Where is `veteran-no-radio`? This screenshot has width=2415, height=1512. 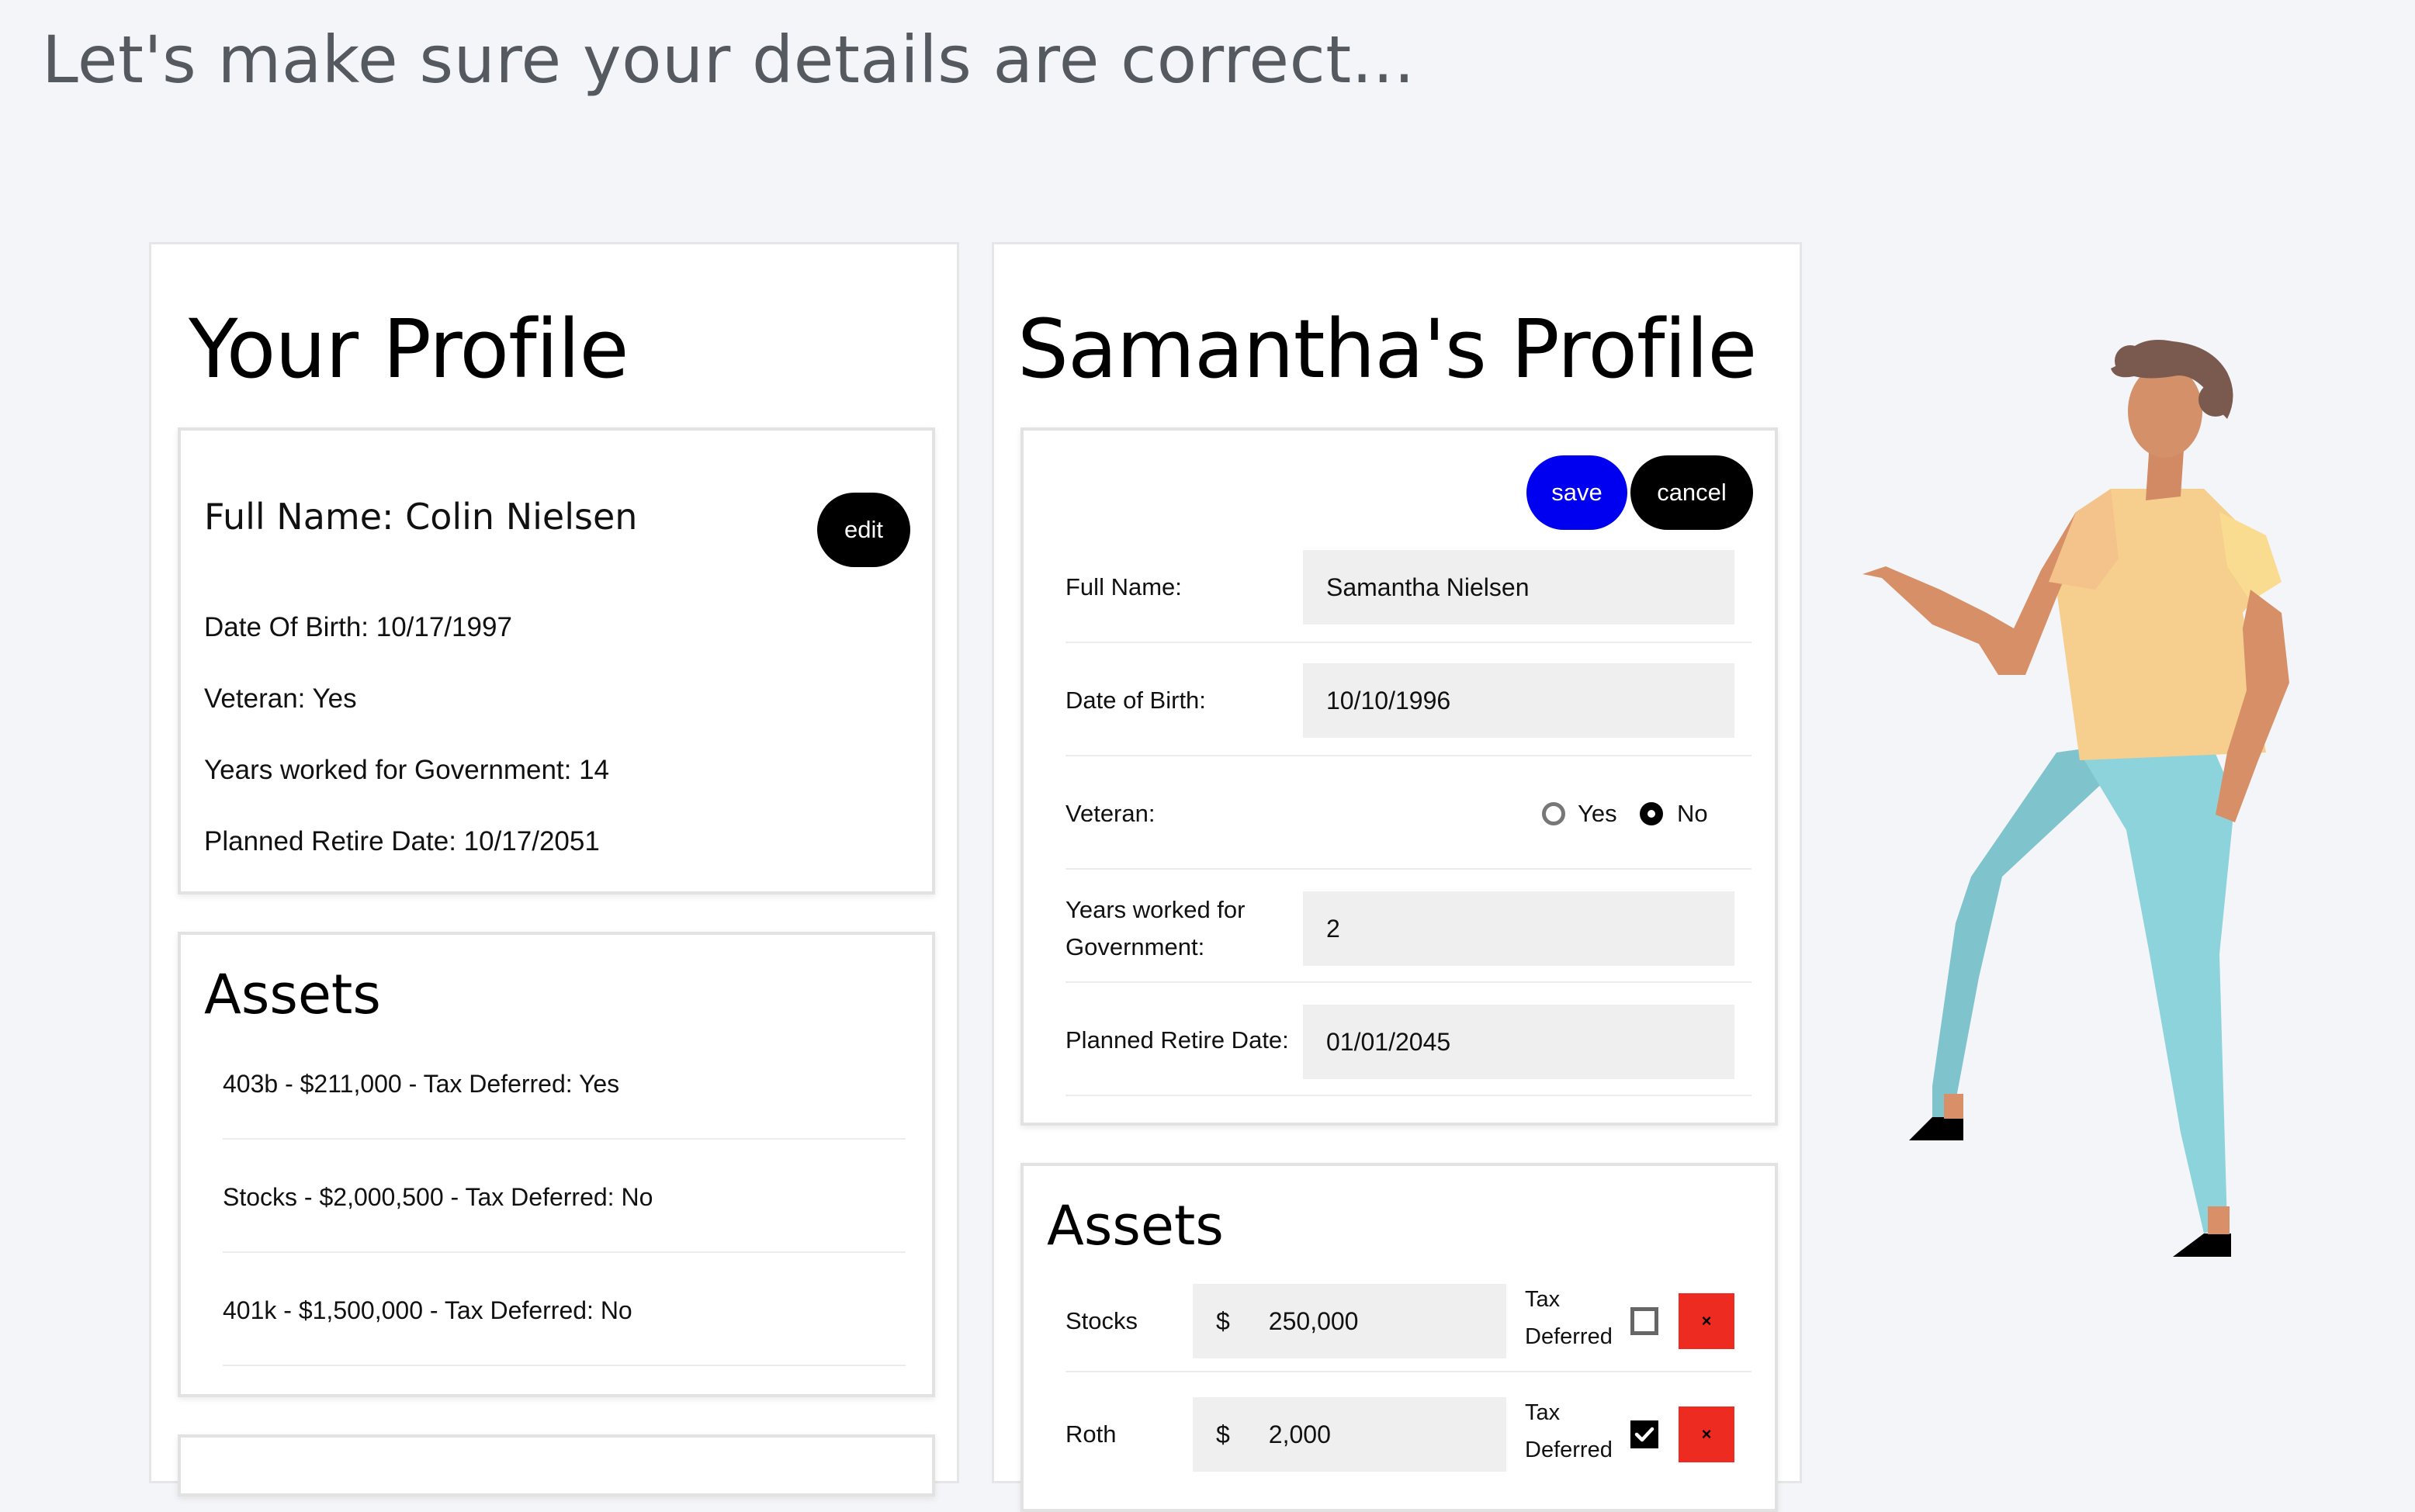 veteran-no-radio is located at coordinates (1651, 813).